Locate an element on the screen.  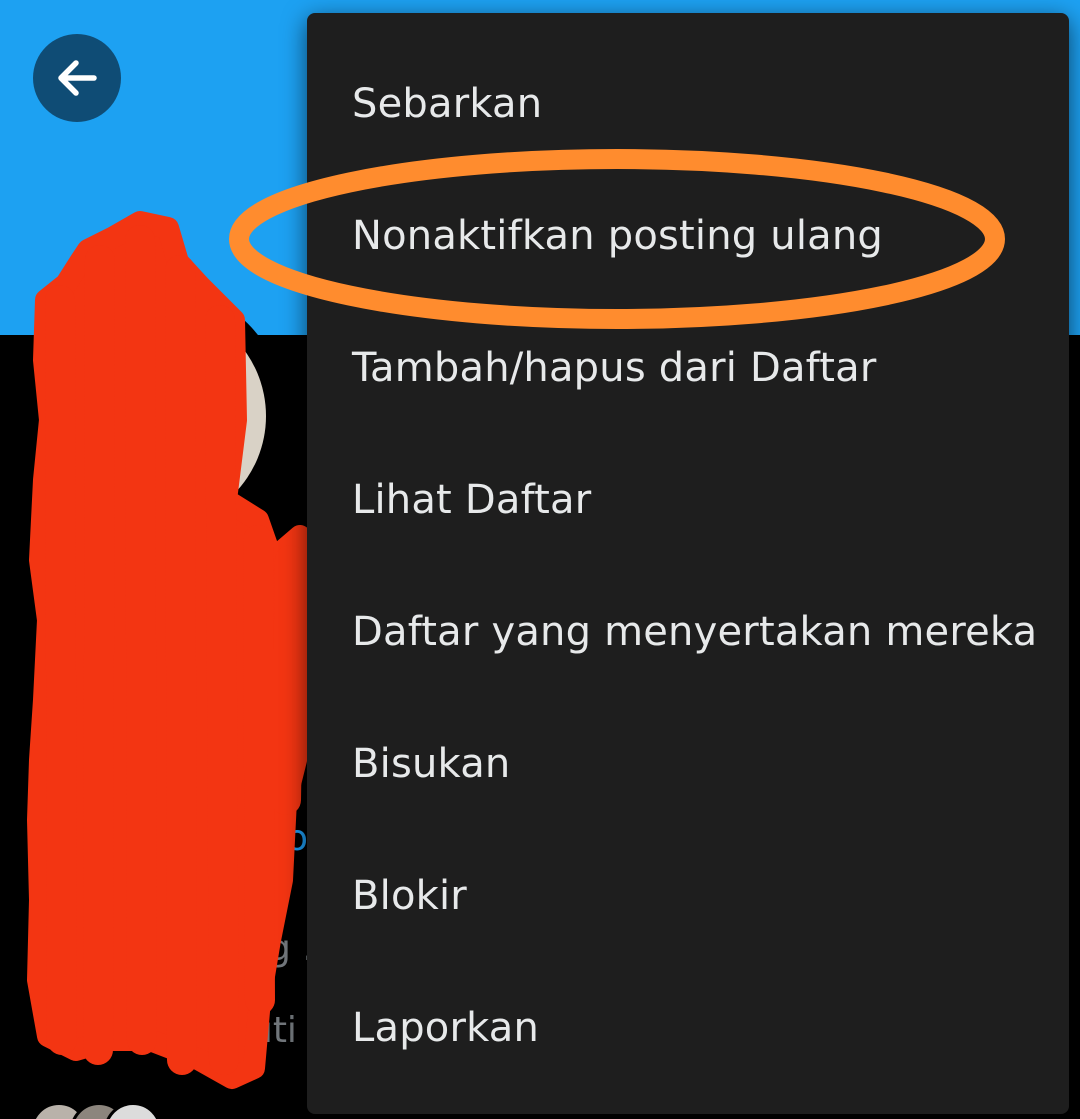
menu-item-block: Blokir is located at coordinates (688, 896).